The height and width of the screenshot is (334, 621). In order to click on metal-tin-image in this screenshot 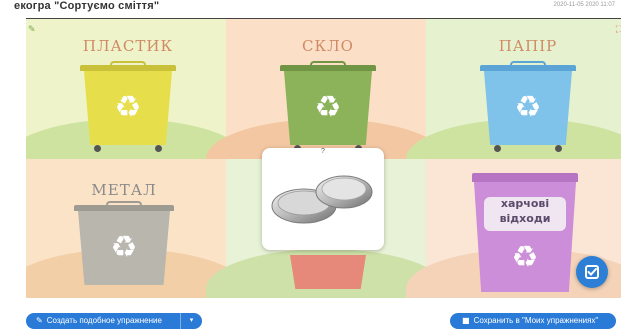, I will do `click(322, 199)`.